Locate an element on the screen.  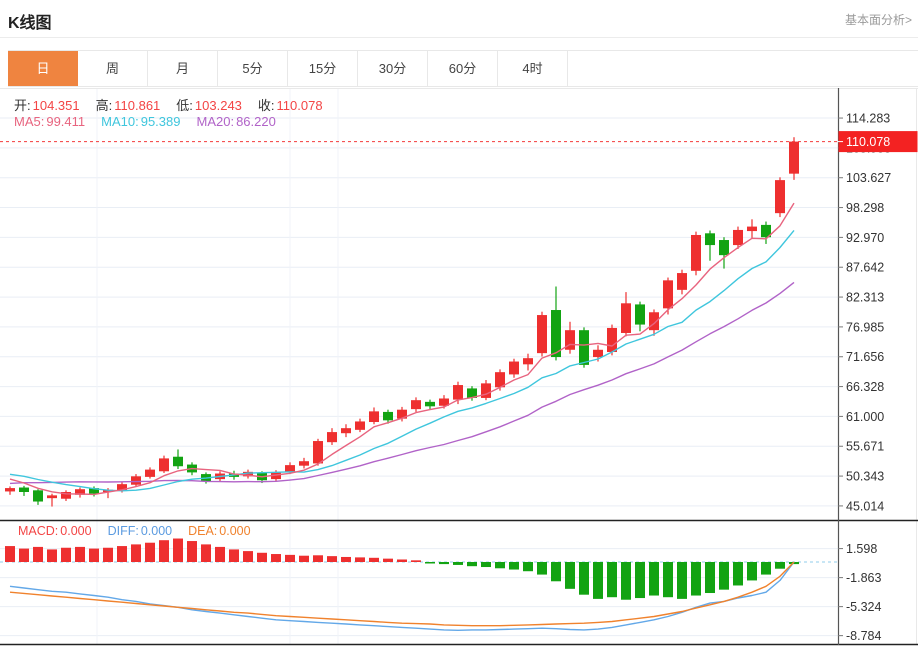
label: MA5: is located at coordinates (29, 121).